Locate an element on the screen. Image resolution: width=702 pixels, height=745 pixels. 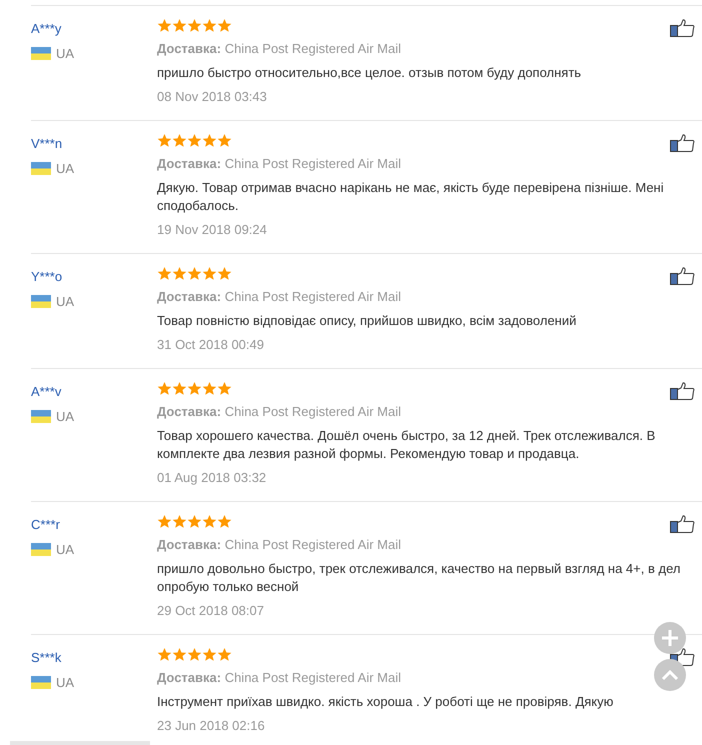
review-date: 29 Oct 2018 08:07 is located at coordinates (211, 611).